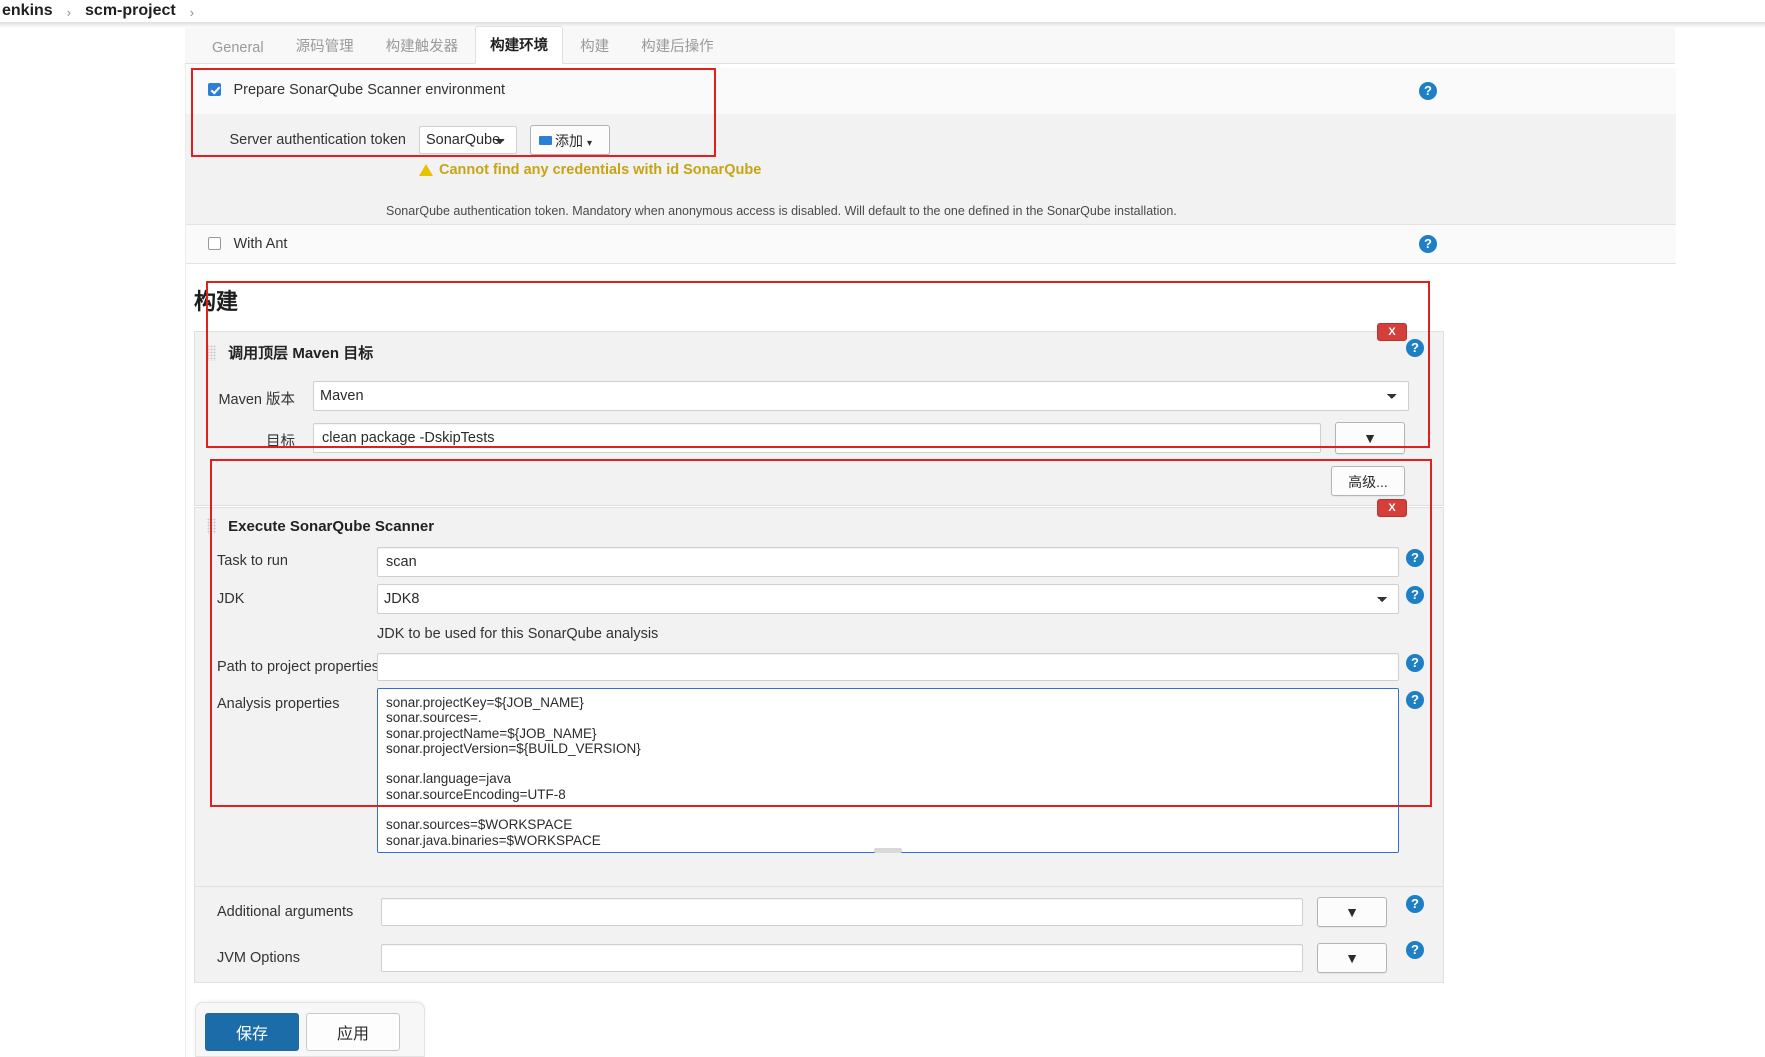  What do you see at coordinates (931, 244) in the screenshot?
I see `with-ant-row: With Ant ?` at bounding box center [931, 244].